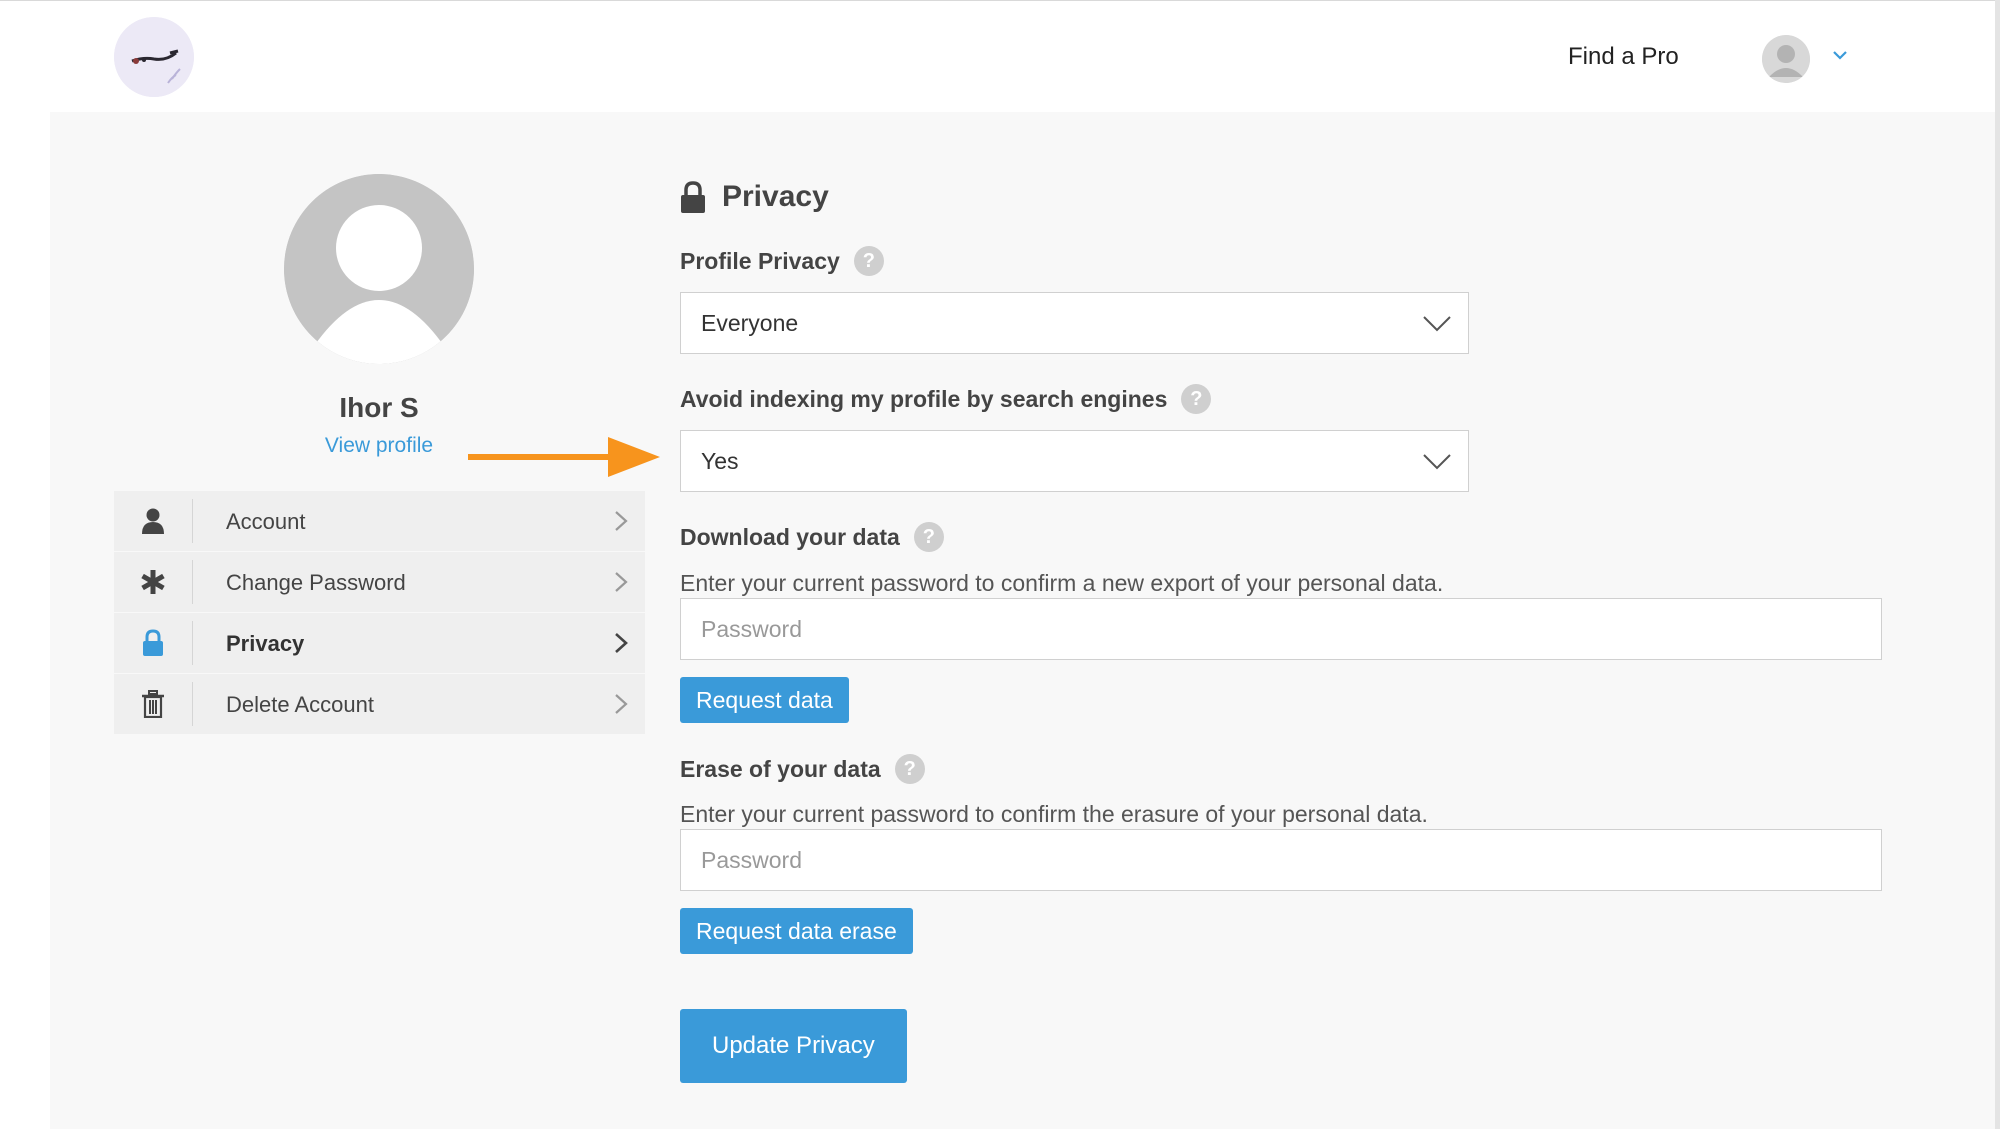  Describe the element at coordinates (1074, 461) in the screenshot. I see `avoid-indexing-select: Yes` at that location.